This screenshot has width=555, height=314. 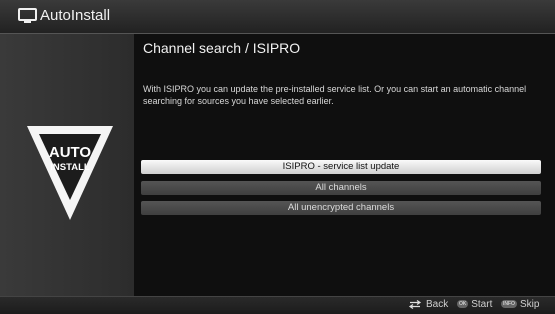 I want to click on autoinstall-logo: AUTO INSTALL, so click(x=70, y=173).